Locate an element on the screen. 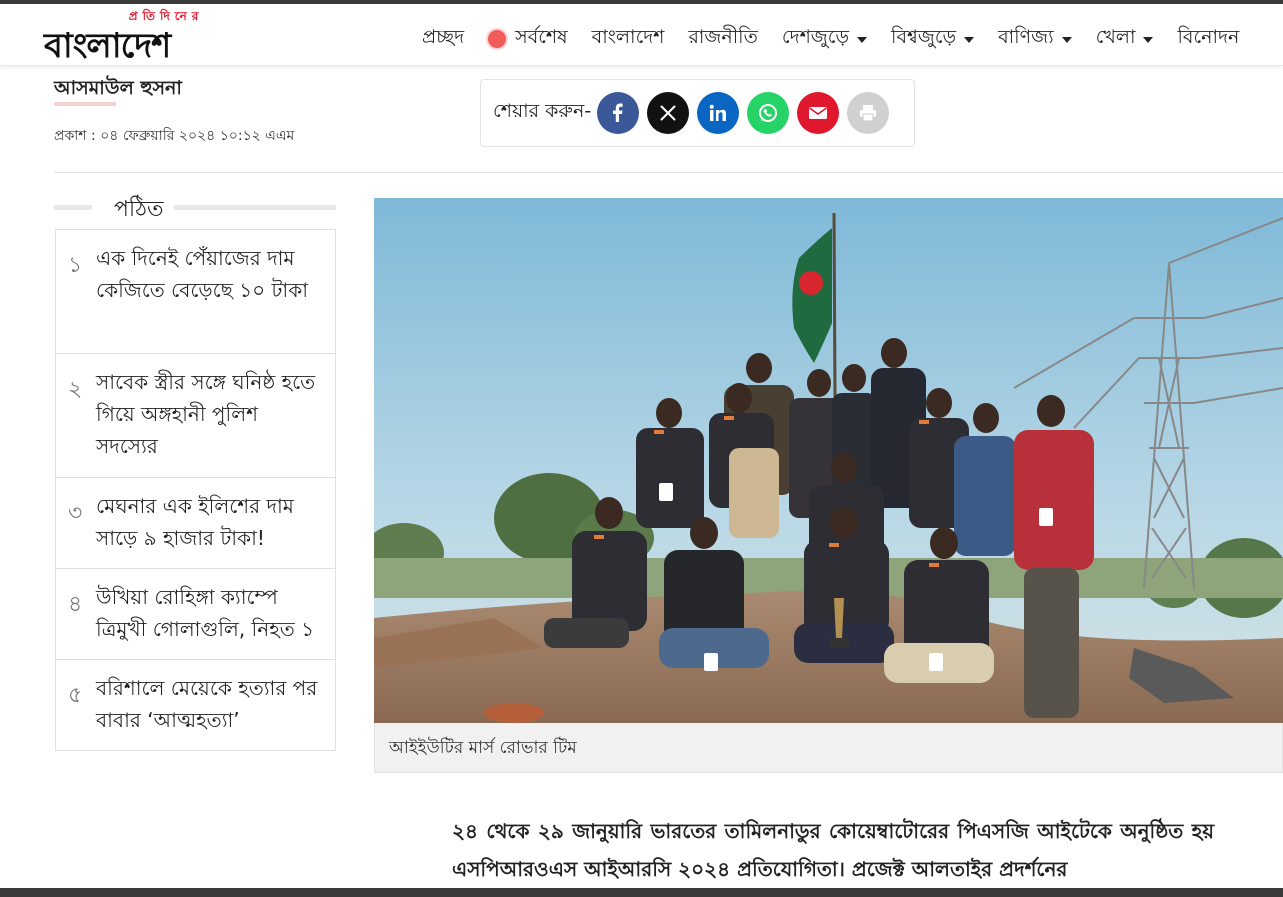  share-box: শেয়ার করুন- is located at coordinates (697, 113).